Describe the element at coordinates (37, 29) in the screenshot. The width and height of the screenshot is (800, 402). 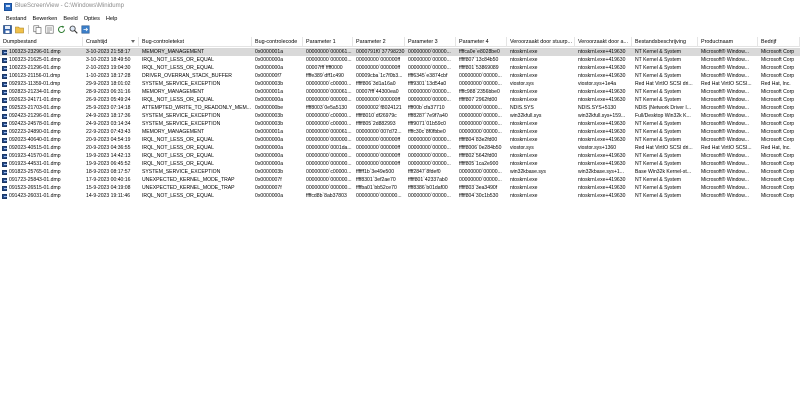
I see `copy-icon` at that location.